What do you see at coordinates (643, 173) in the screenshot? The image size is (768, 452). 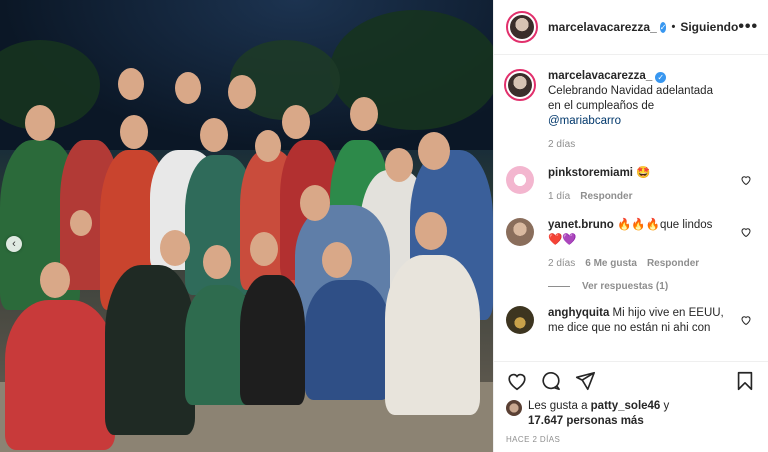 I see `comment-text: 🤩` at bounding box center [643, 173].